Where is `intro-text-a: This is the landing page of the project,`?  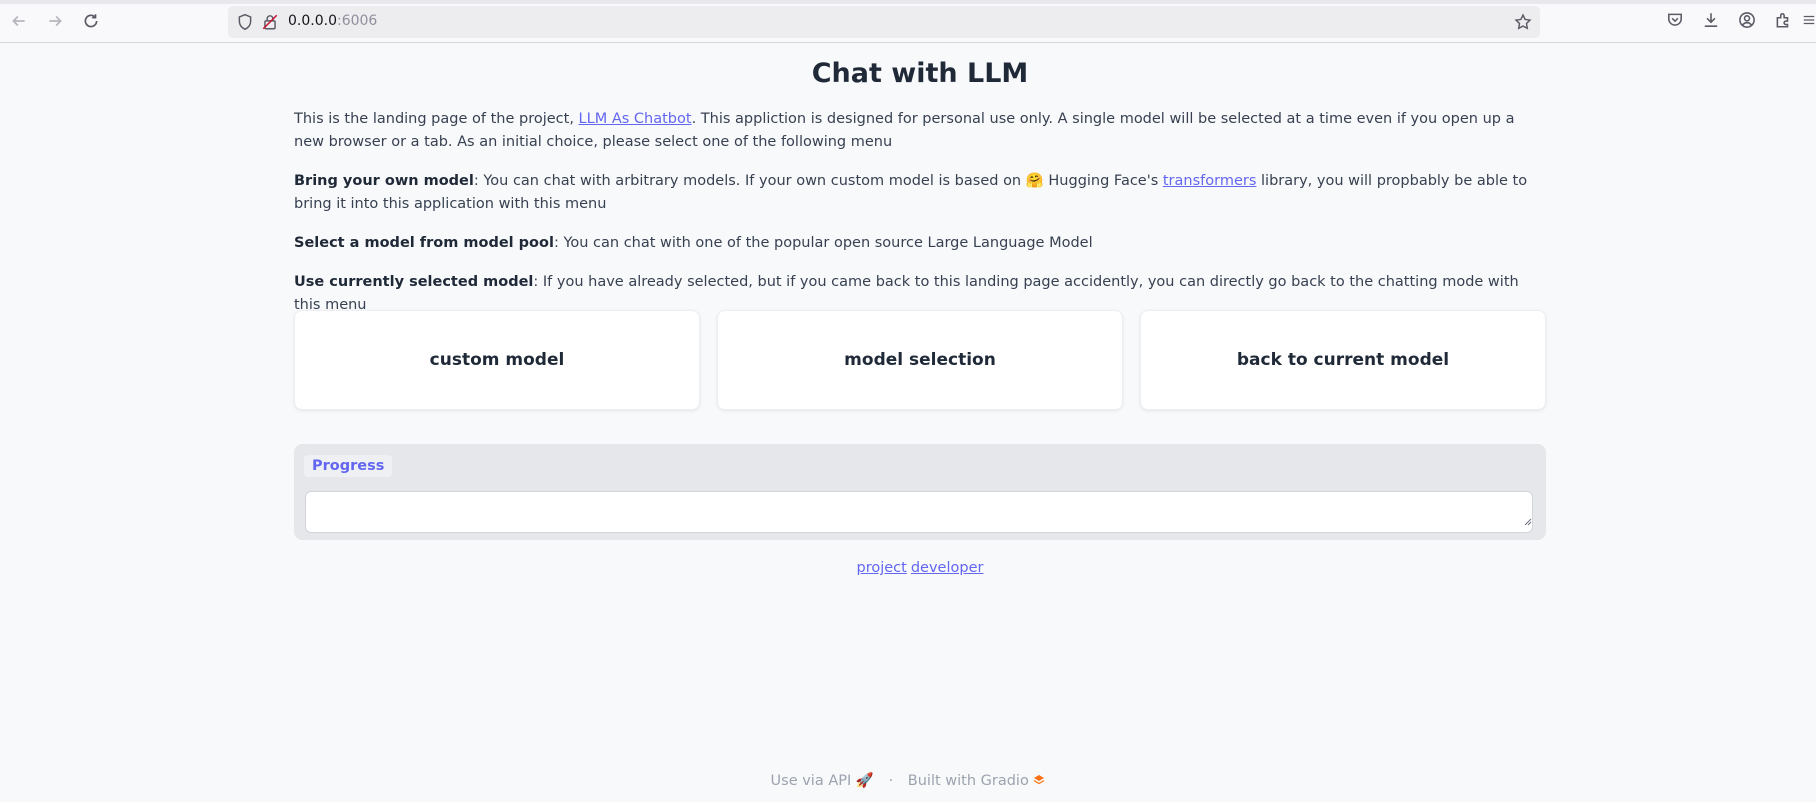
intro-text-a: This is the landing page of the project, is located at coordinates (436, 119).